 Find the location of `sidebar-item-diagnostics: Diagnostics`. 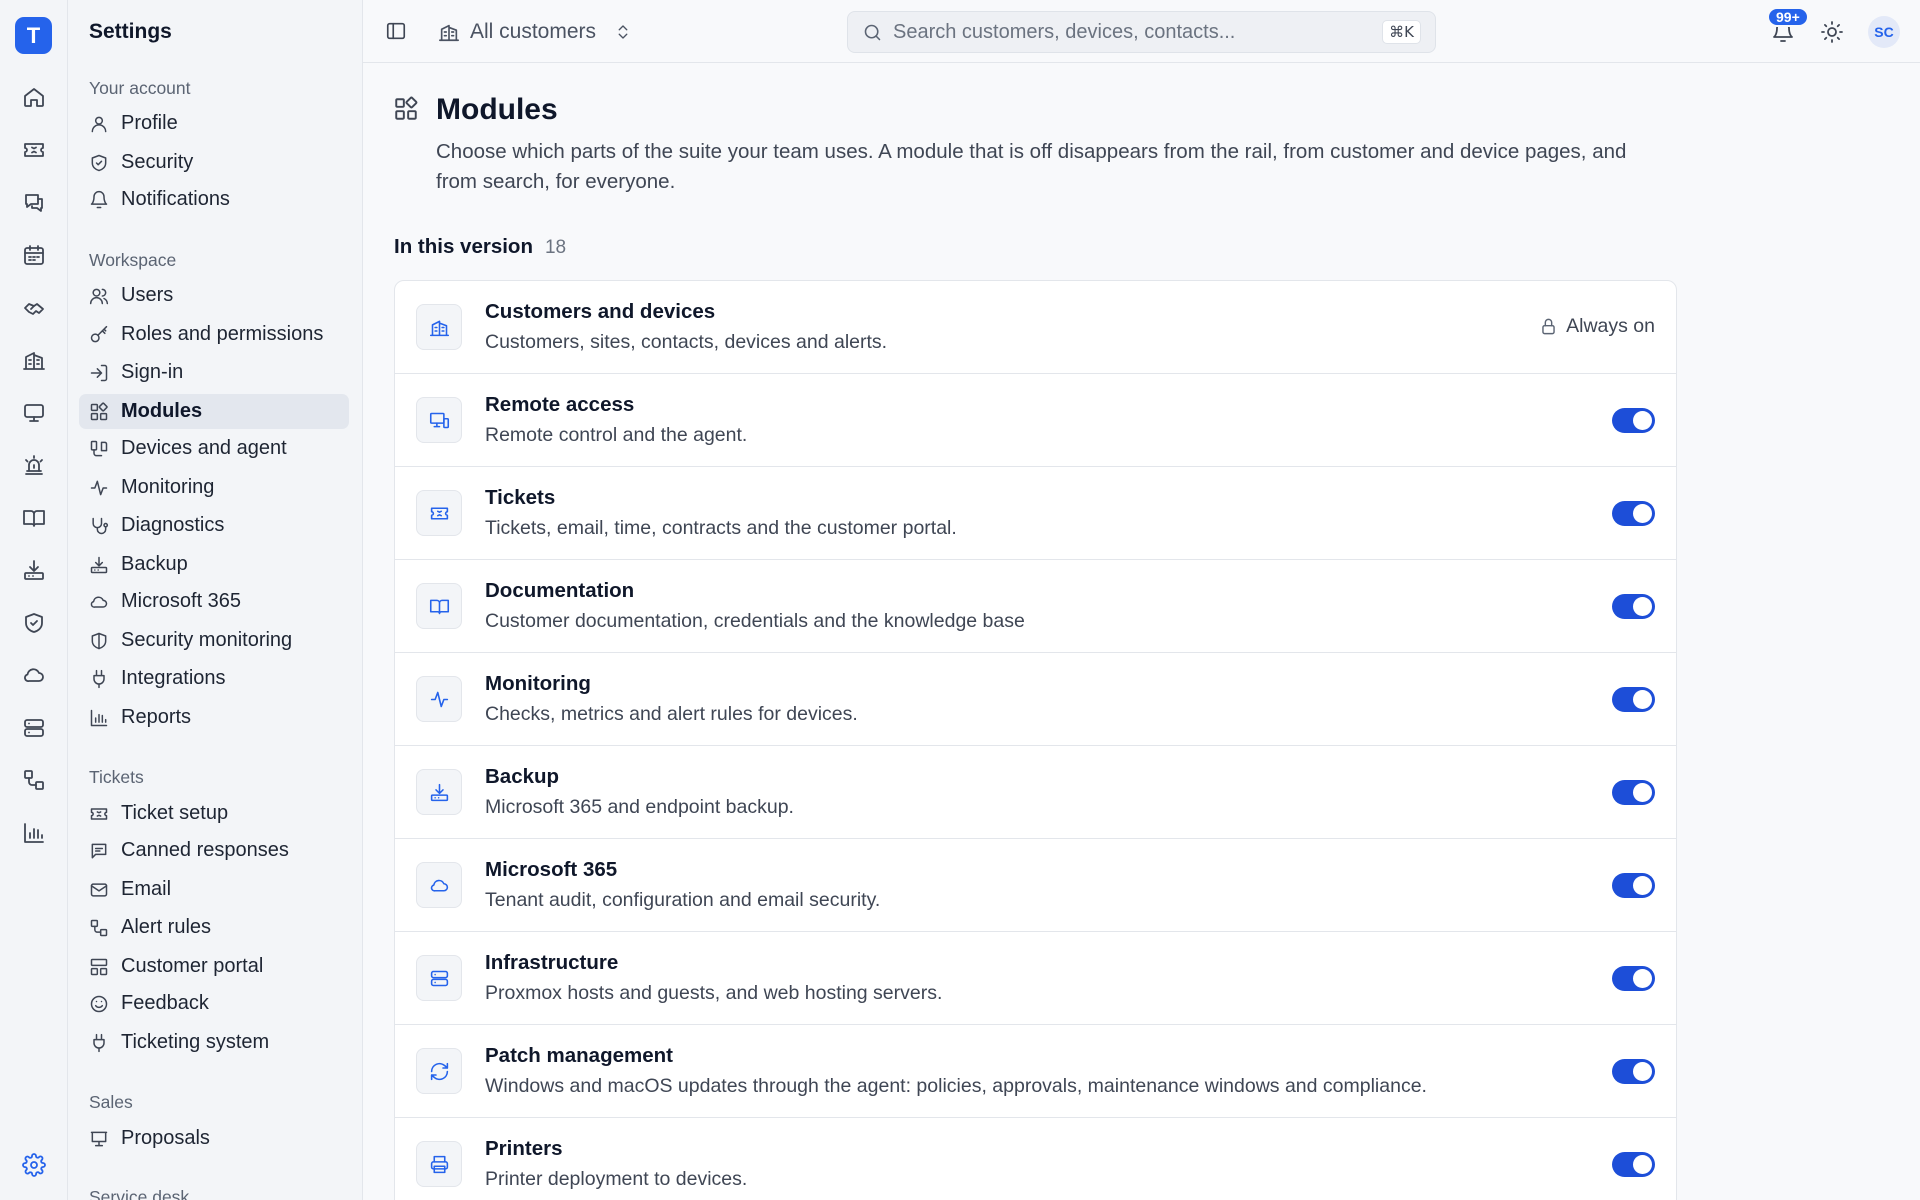

sidebar-item-diagnostics: Diagnostics is located at coordinates (214, 525).